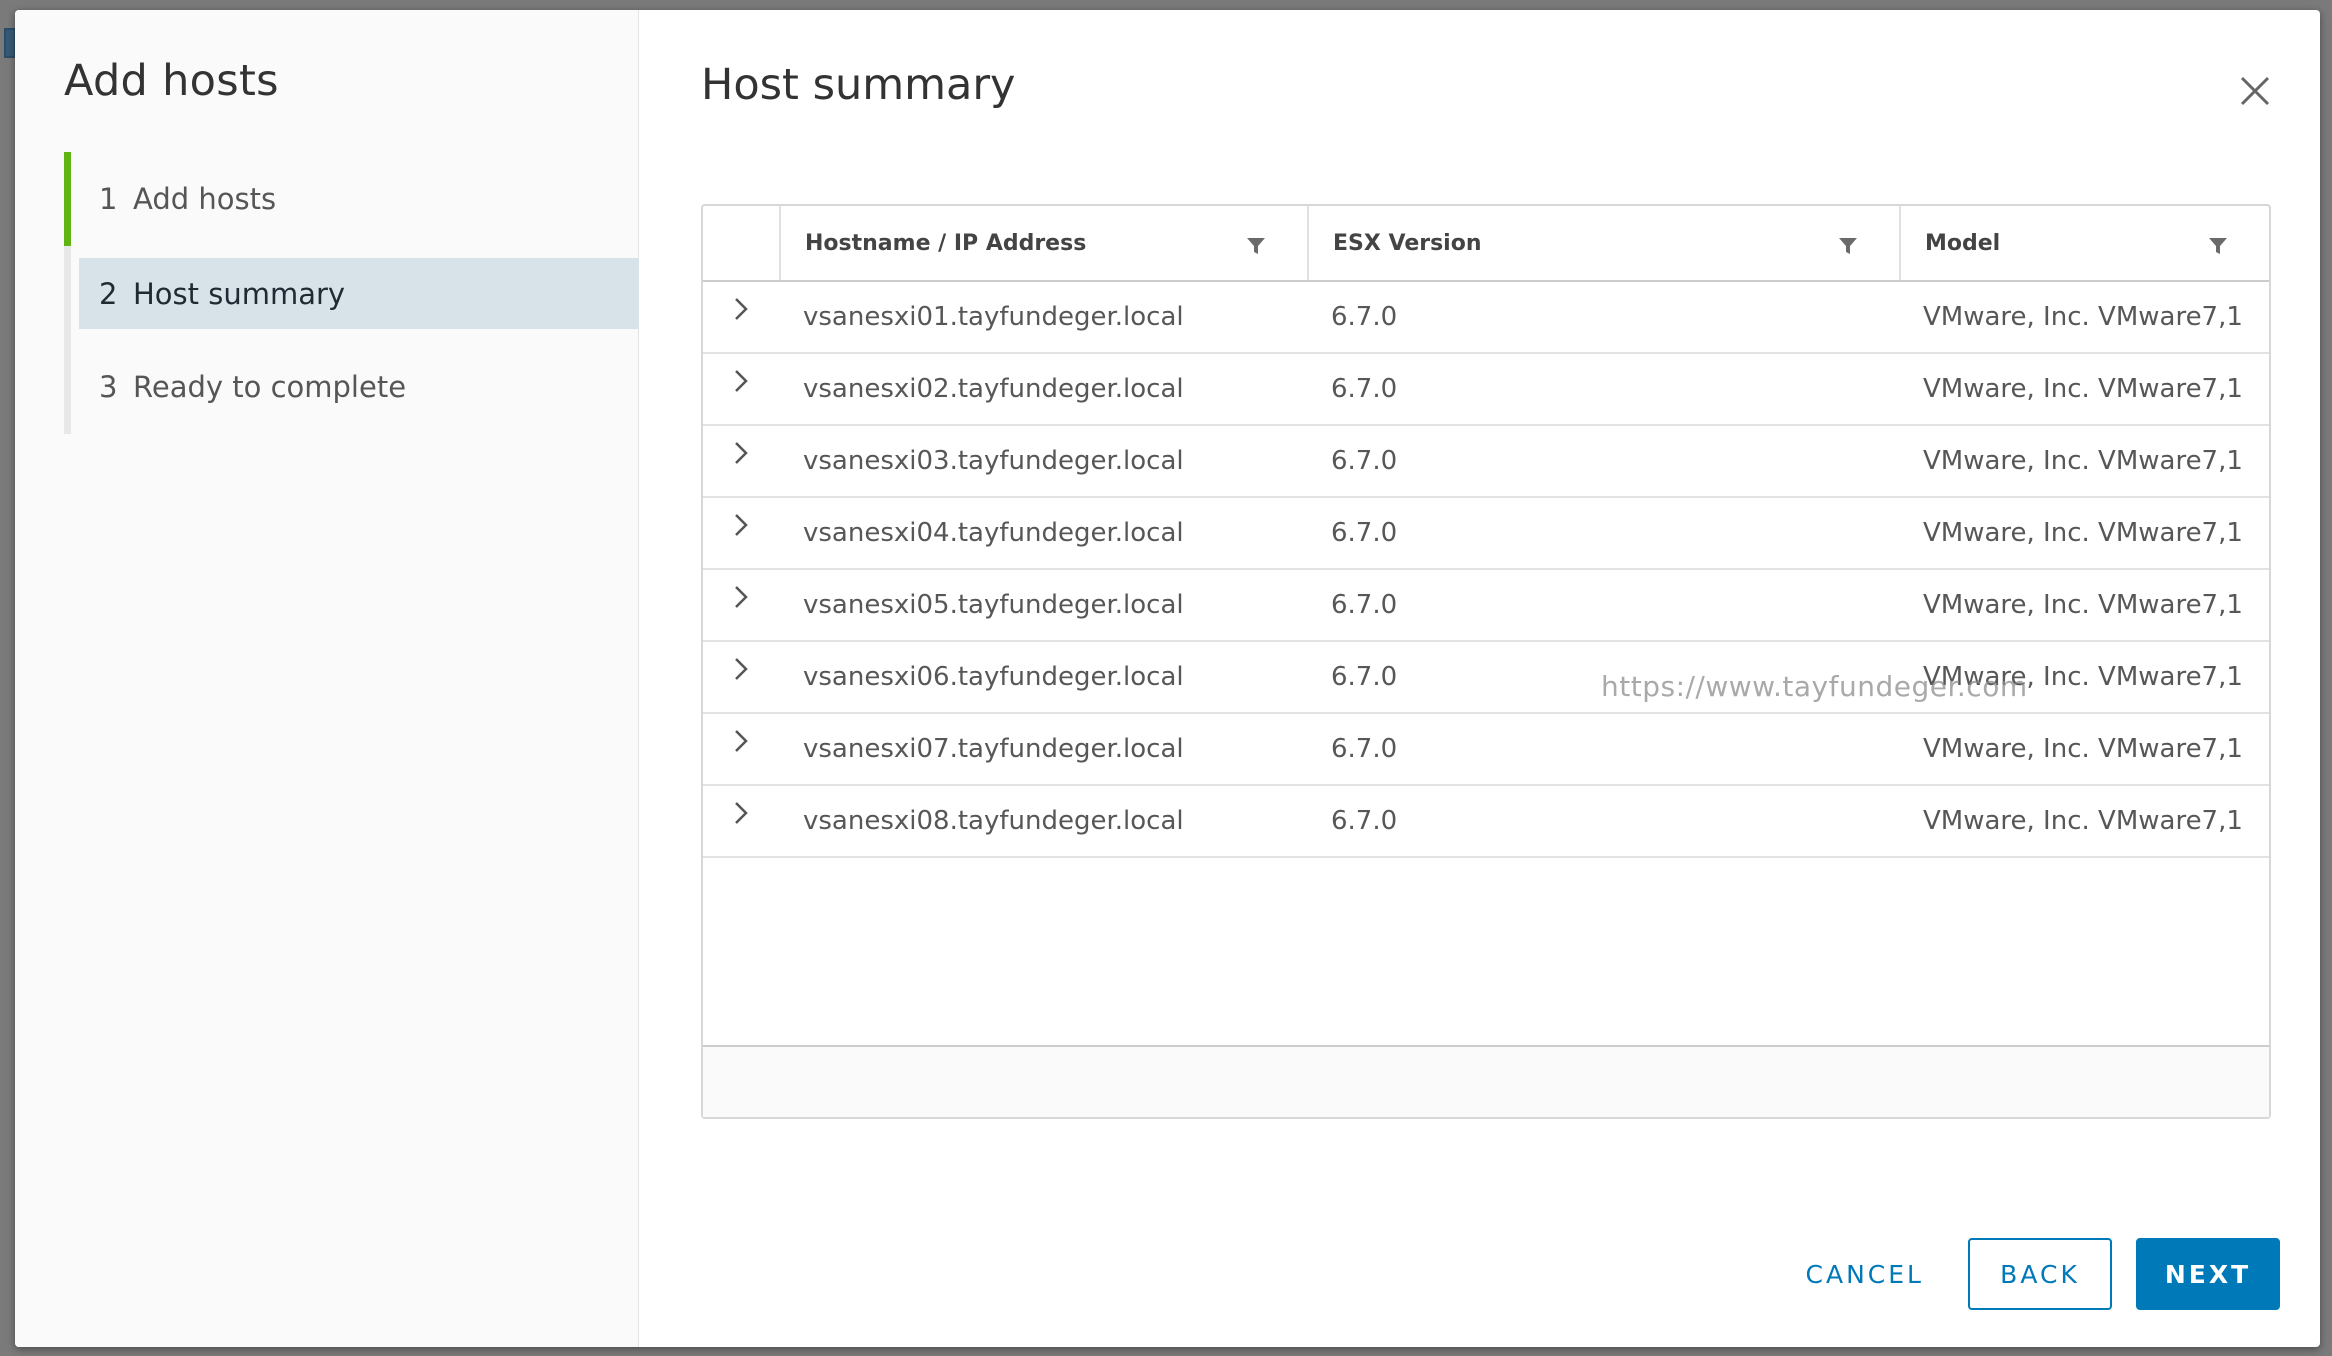 The image size is (2332, 1356). What do you see at coordinates (946, 243) in the screenshot?
I see `column-header-label: Hostname / IP Address` at bounding box center [946, 243].